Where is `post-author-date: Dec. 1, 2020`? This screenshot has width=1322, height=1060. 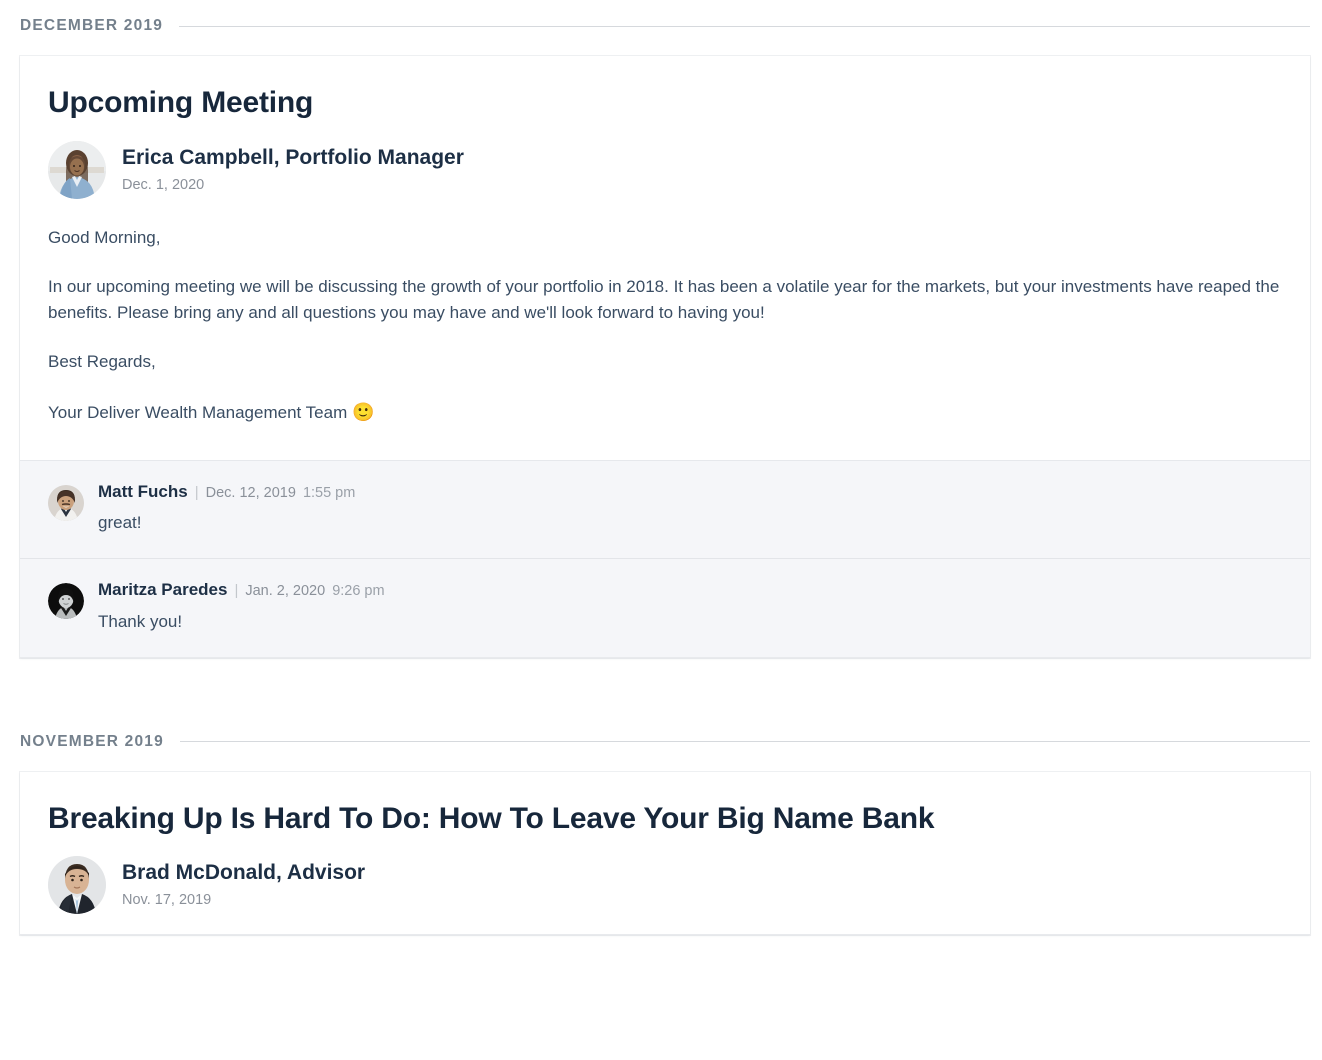
post-author-date: Dec. 1, 2020 is located at coordinates (163, 184).